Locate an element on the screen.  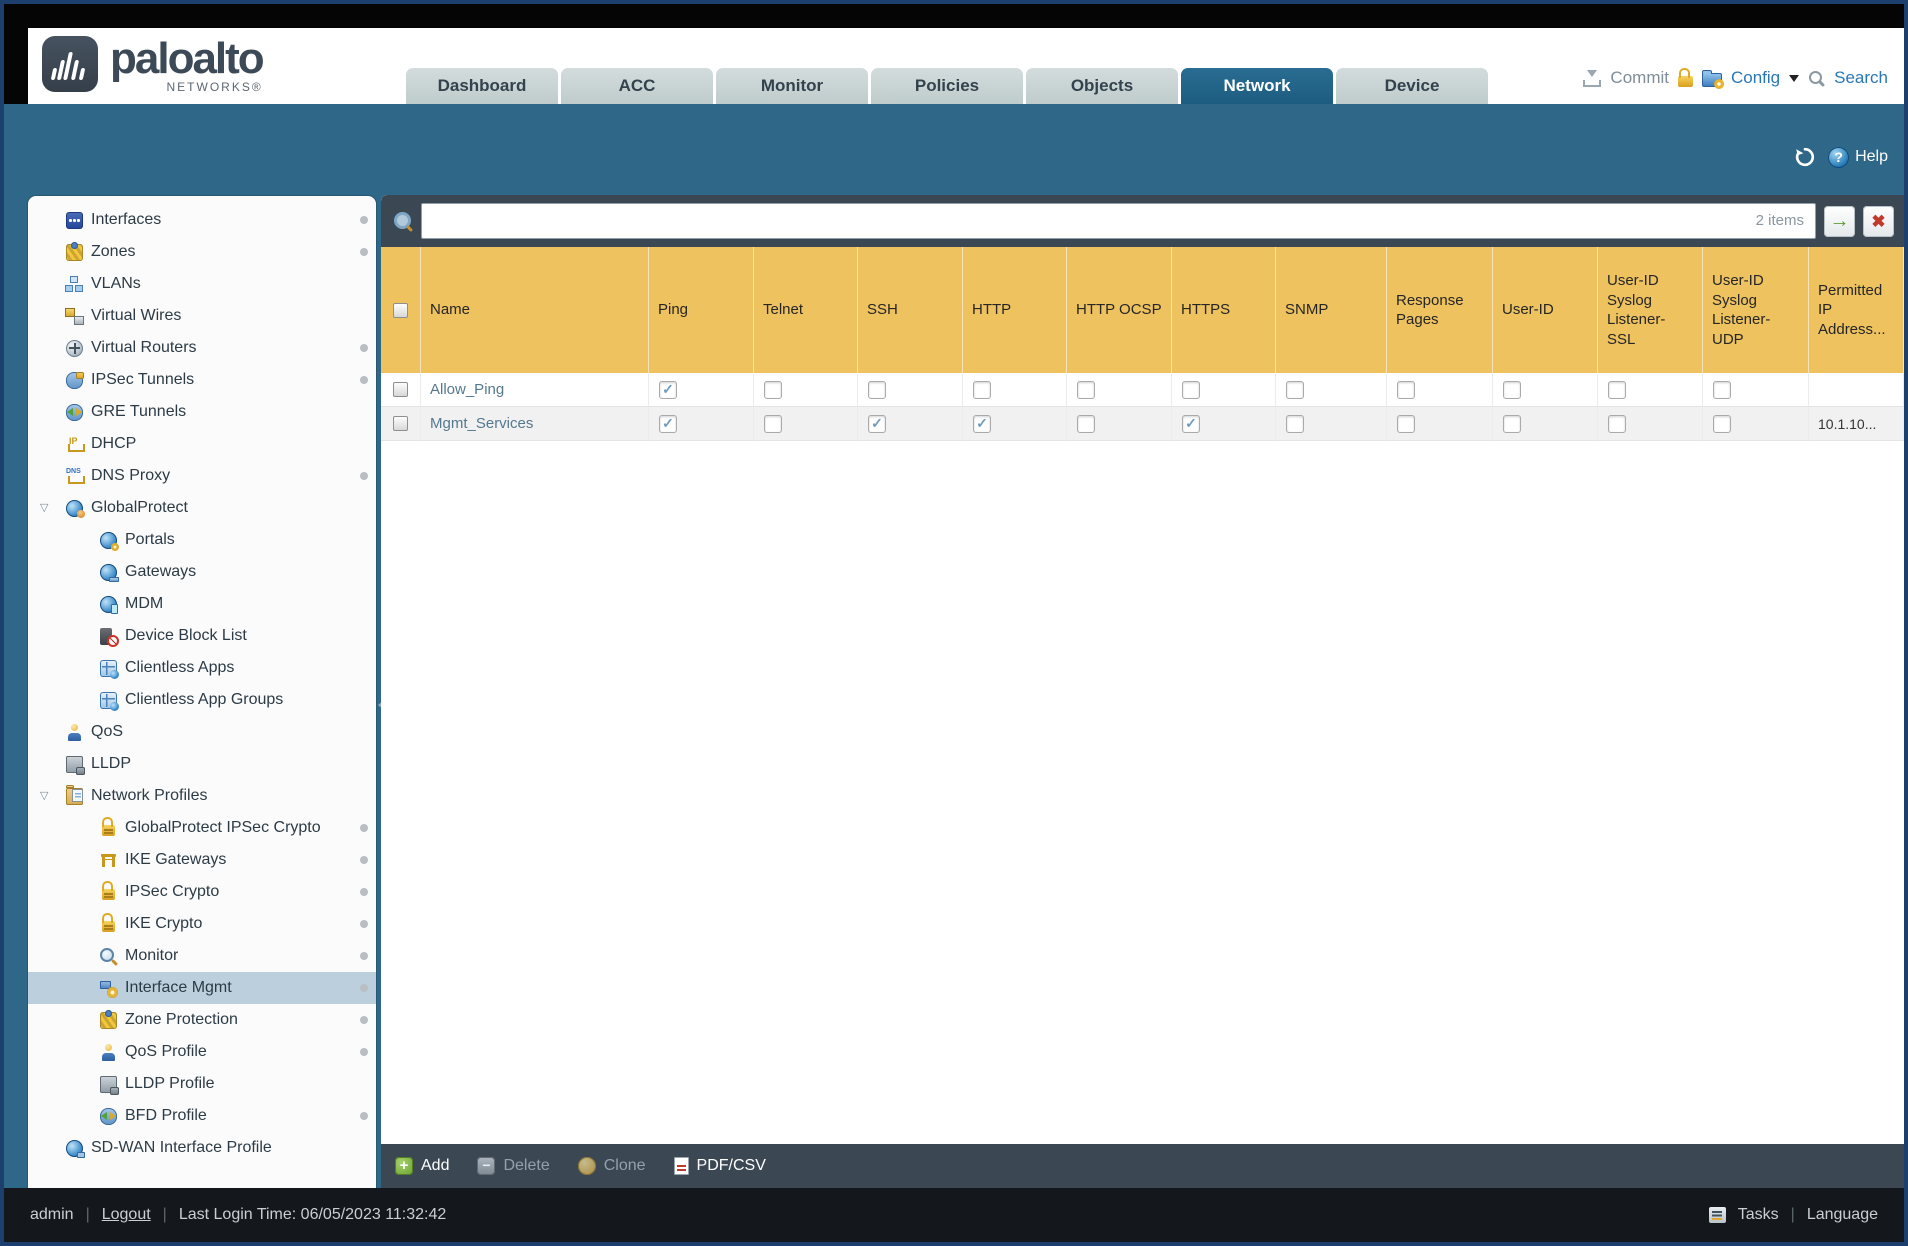
config-dropdown-caret-icon is located at coordinates (1794, 81).